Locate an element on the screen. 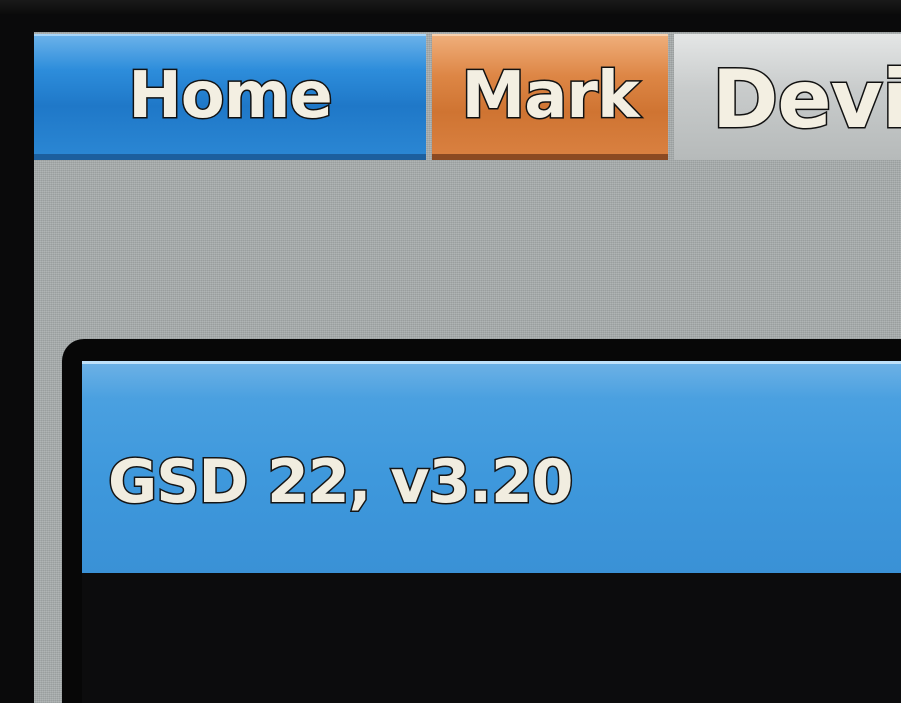  tab-home-label: Home is located at coordinates (231, 96).